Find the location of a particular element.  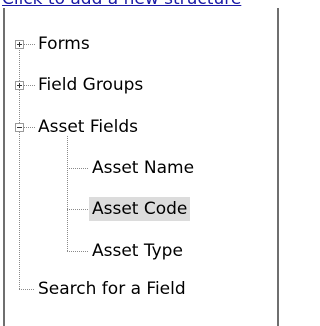

tree-node-asset-type: Asset Type is located at coordinates (137, 251).